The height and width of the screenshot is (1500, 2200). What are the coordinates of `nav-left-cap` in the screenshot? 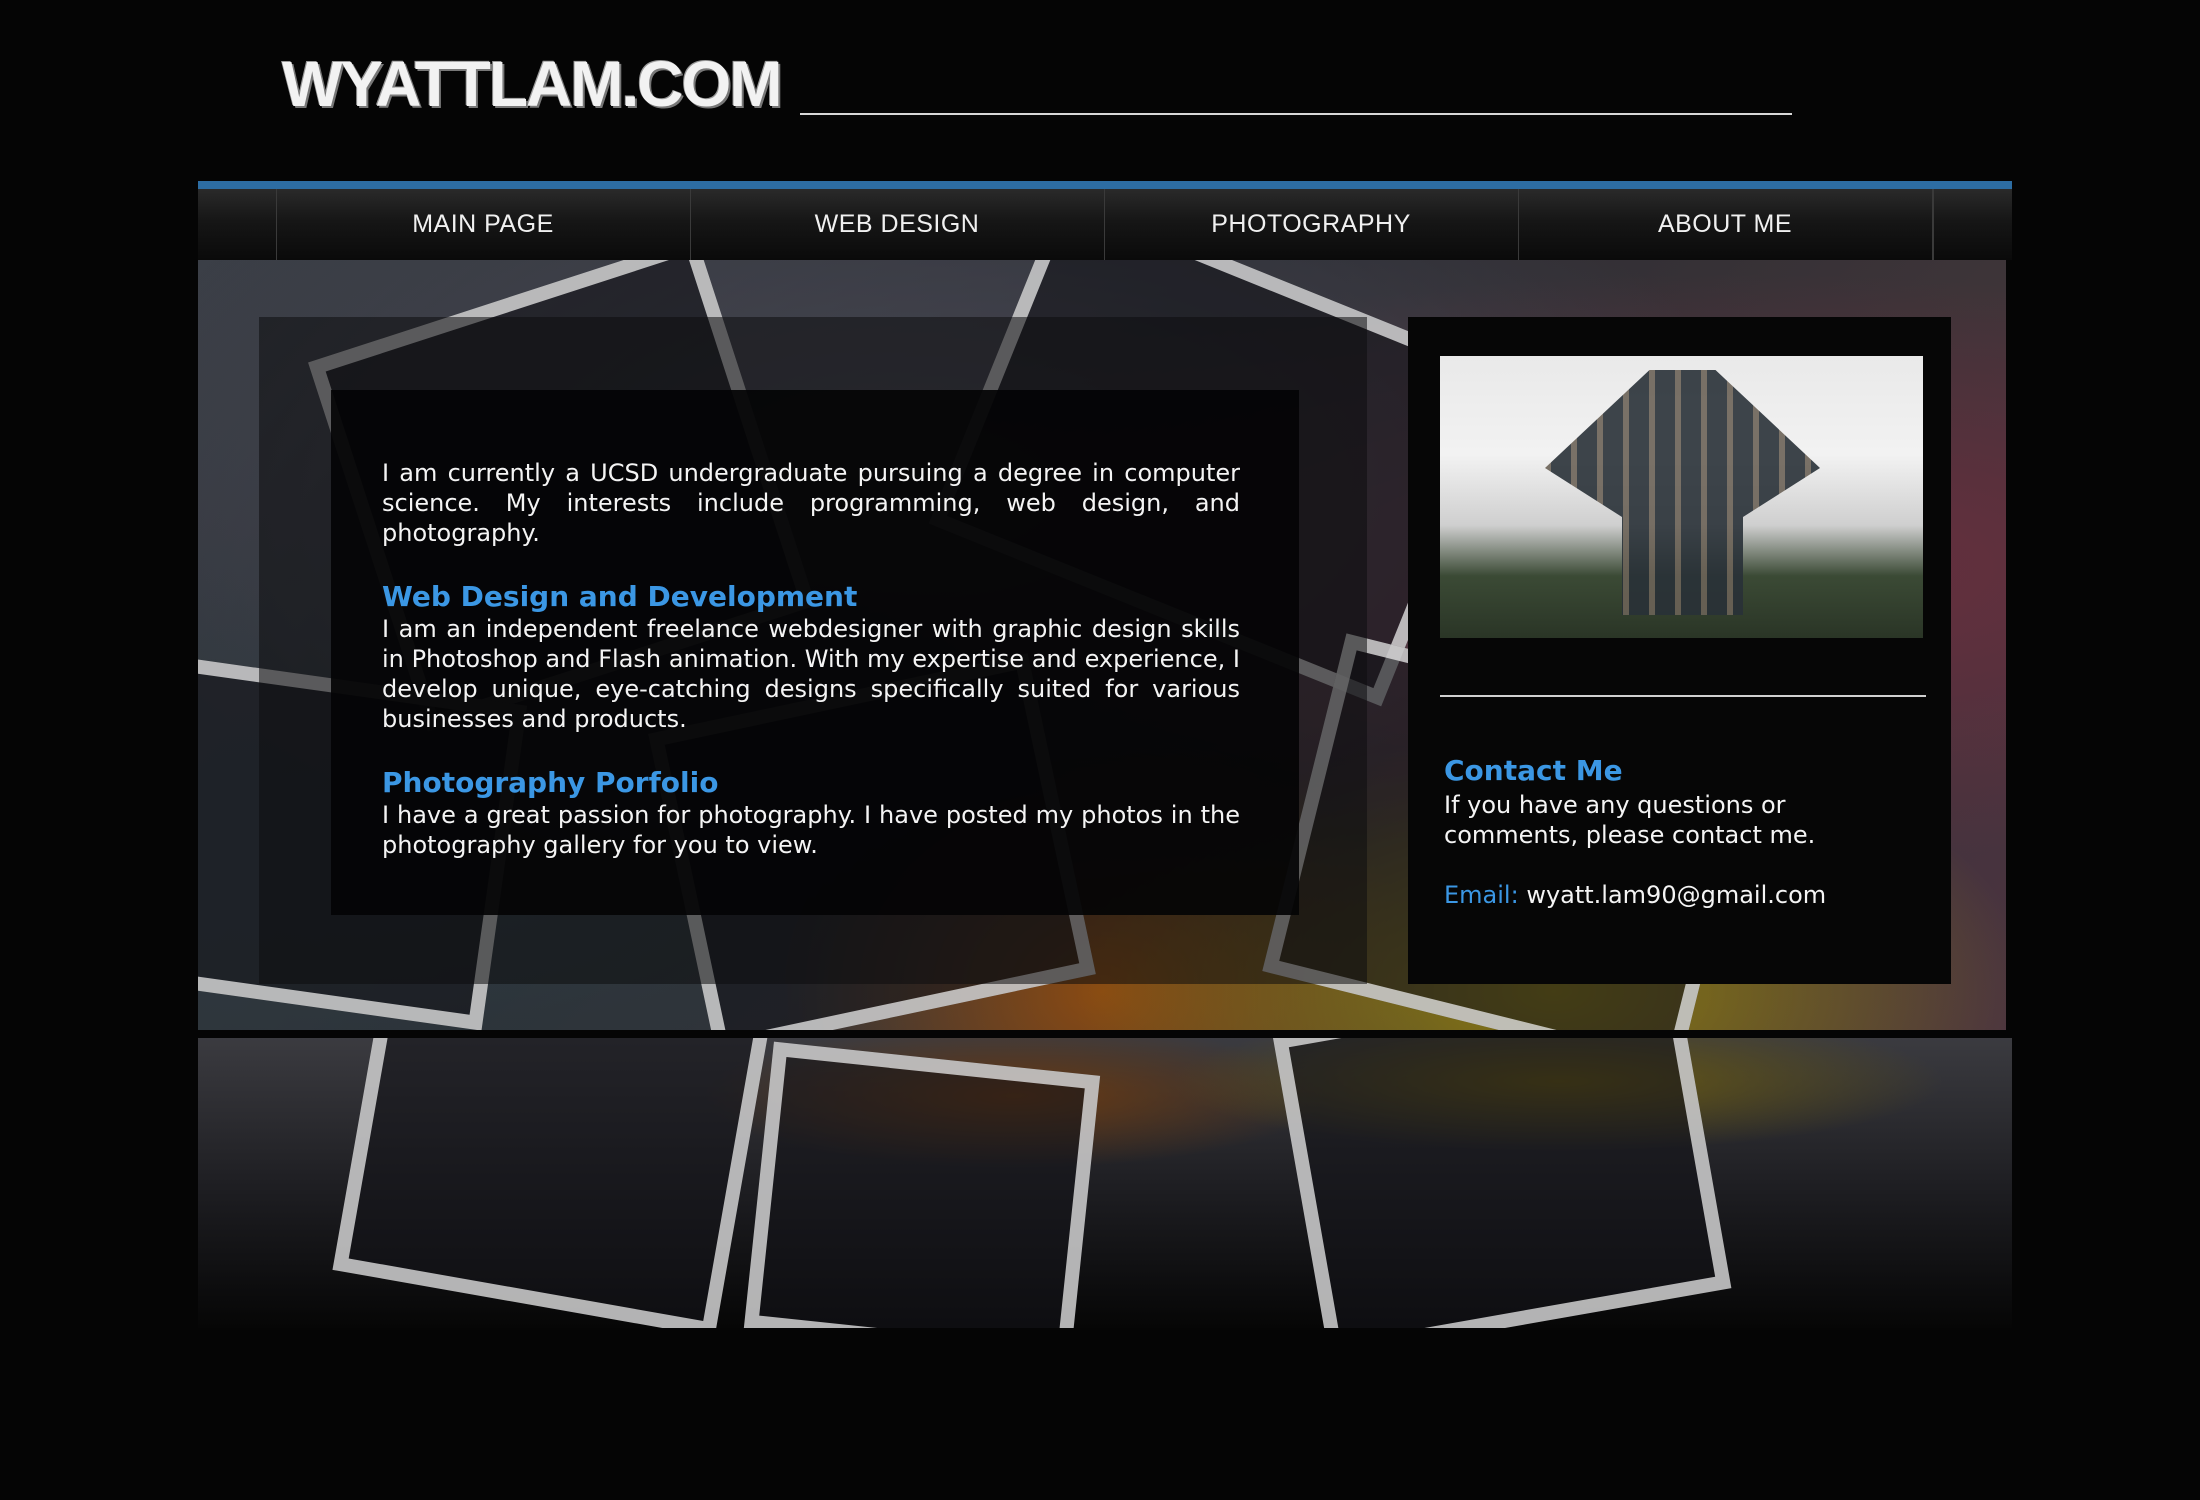 It's located at (237, 224).